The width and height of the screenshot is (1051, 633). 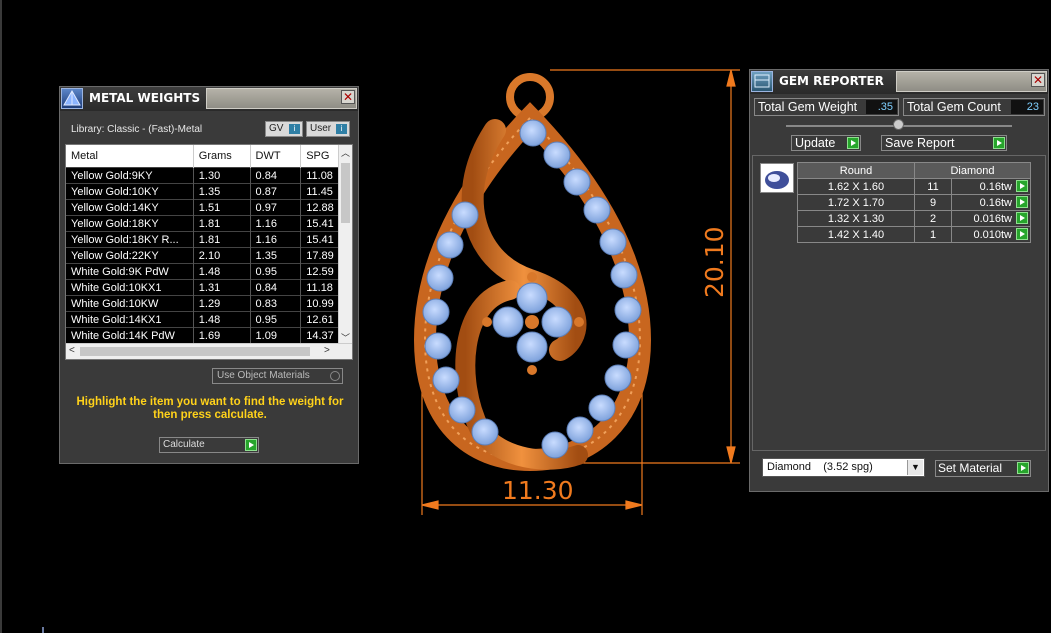 I want to click on gem-size: 1.32 X 1.30, so click(x=856, y=218).